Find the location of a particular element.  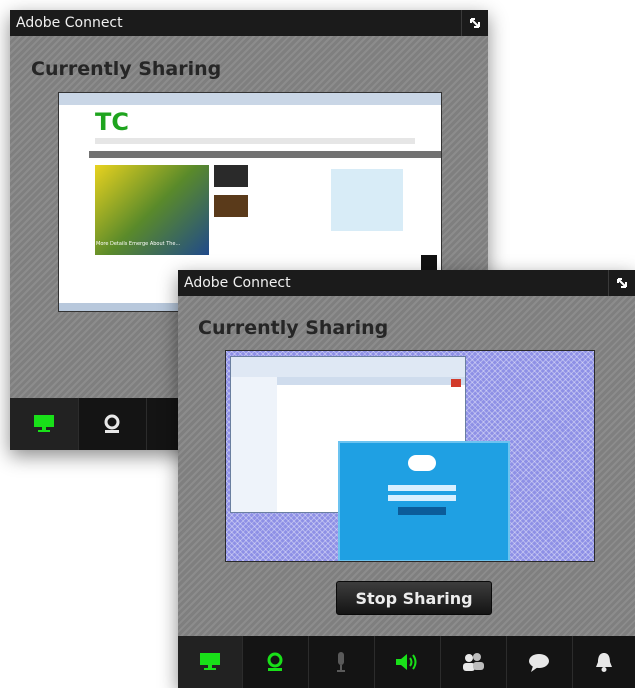

attendees-icon is located at coordinates (473, 662).